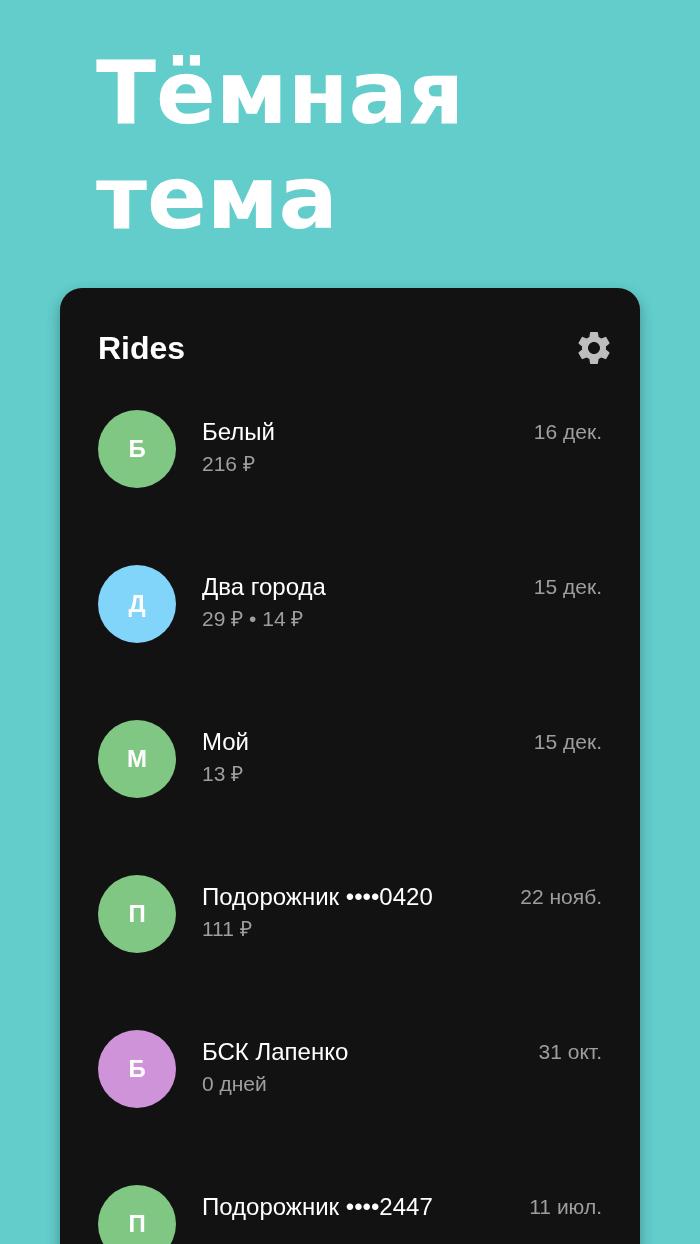 The height and width of the screenshot is (1244, 700). What do you see at coordinates (350, 487) in the screenshot?
I see `ride-item: Б Белый 216 ₽ 16 дек.` at bounding box center [350, 487].